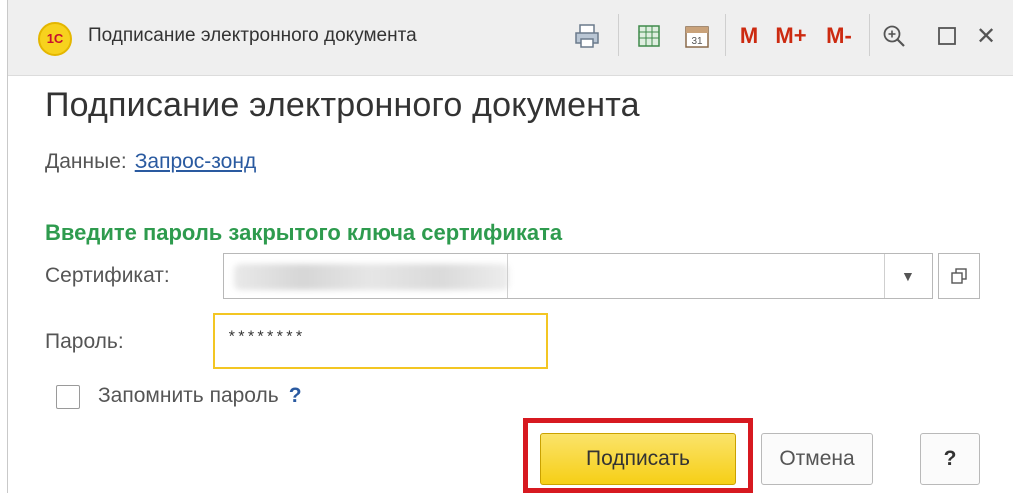 The width and height of the screenshot is (1013, 493). What do you see at coordinates (86, 161) in the screenshot?
I see `data-label: Данные:` at bounding box center [86, 161].